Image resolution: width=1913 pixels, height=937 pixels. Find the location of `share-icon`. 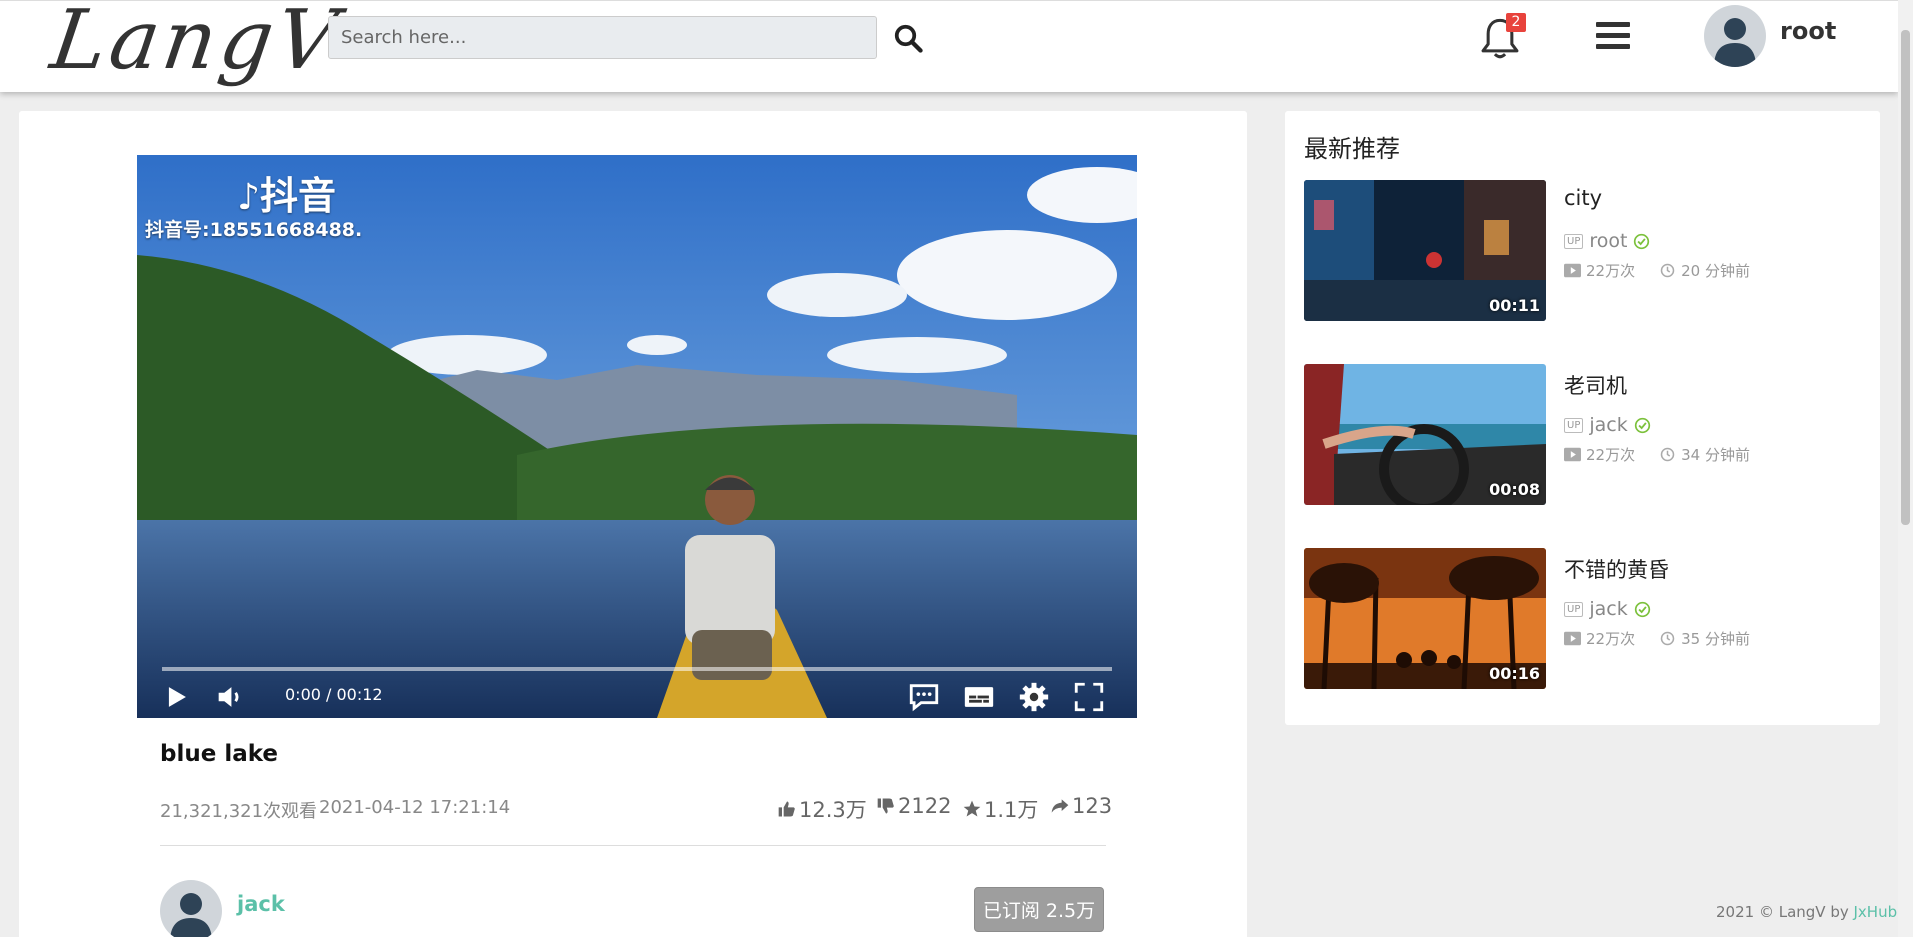

share-icon is located at coordinates (1060, 806).